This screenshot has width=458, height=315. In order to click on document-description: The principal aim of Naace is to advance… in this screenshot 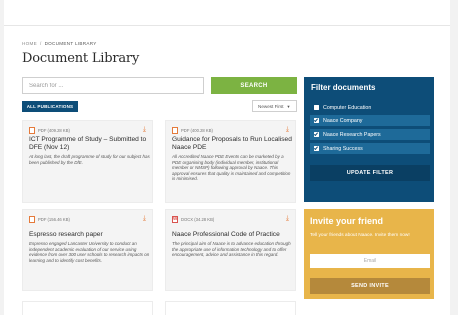, I will do `click(231, 249)`.